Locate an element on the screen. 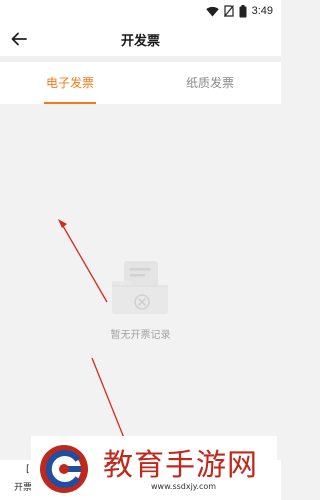 This screenshot has height=500, width=320. app-bar: 开发票 is located at coordinates (140, 39).